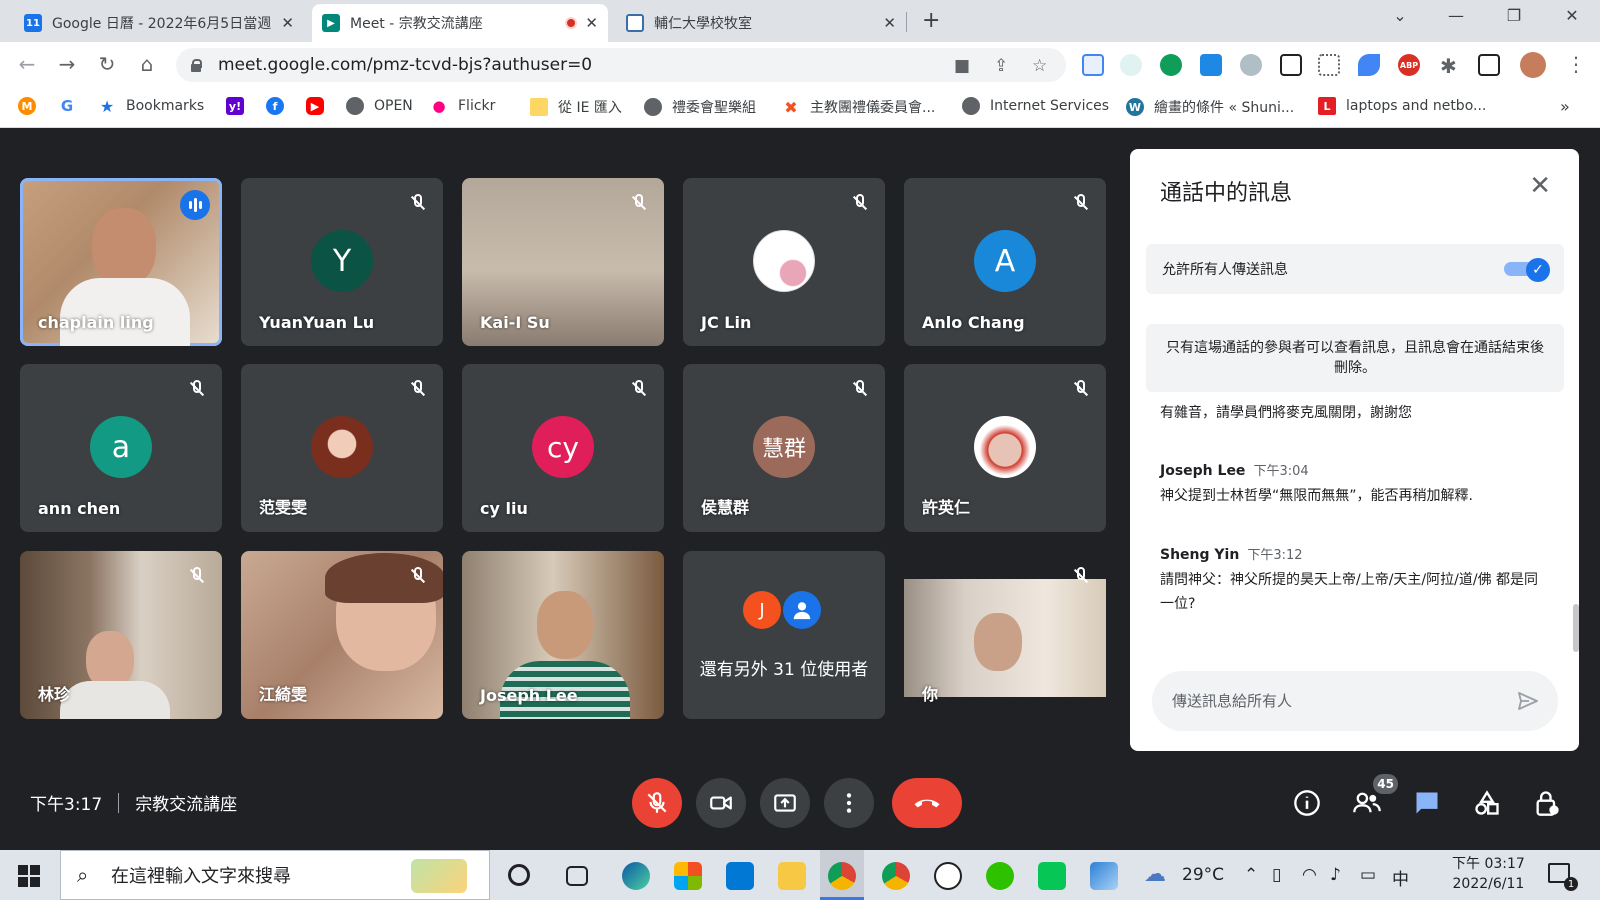 The height and width of the screenshot is (900, 1600). Describe the element at coordinates (785, 803) in the screenshot. I see `present-screen-button` at that location.